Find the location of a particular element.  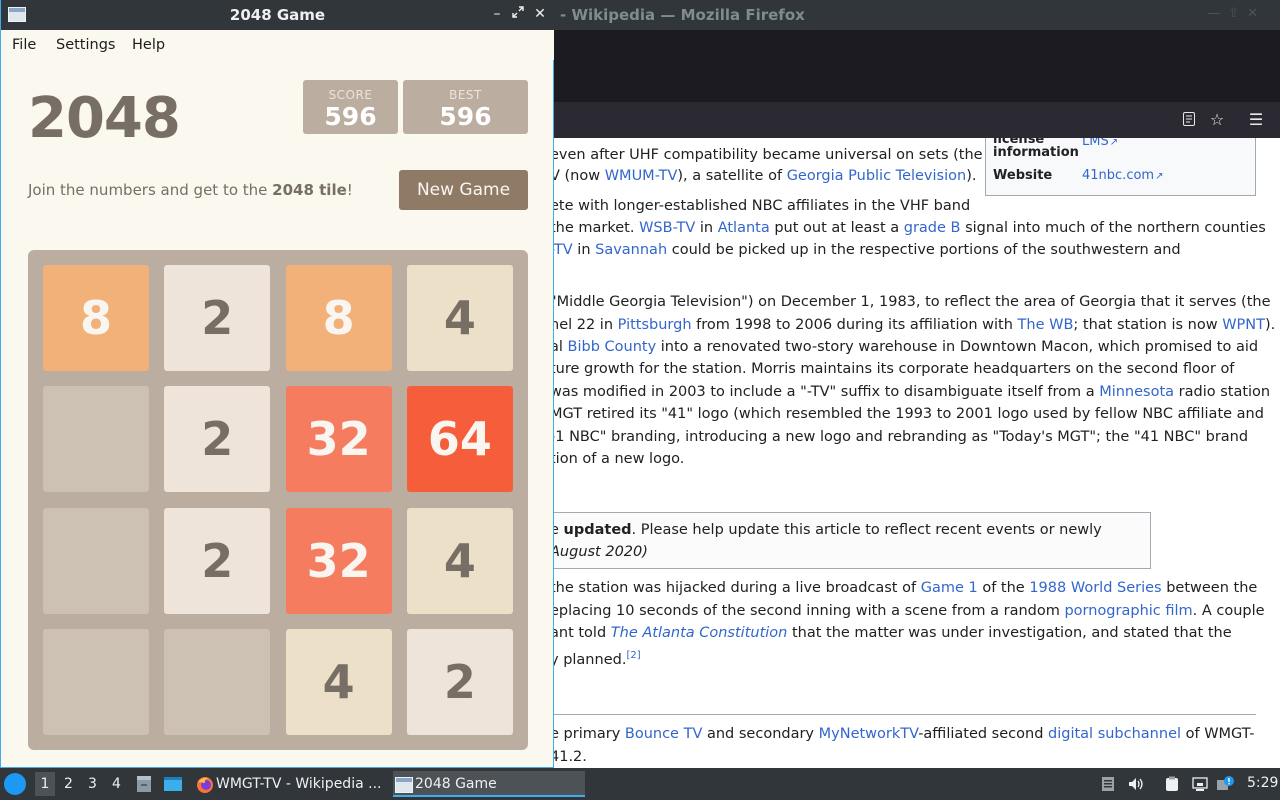

hamburger-menu-icon: ☰ is located at coordinates (1256, 120).